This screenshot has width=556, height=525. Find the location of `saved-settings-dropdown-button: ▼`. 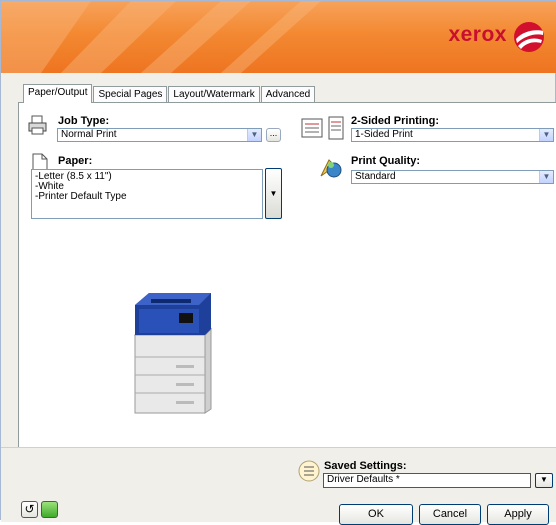

saved-settings-dropdown-button: ▼ is located at coordinates (544, 480).